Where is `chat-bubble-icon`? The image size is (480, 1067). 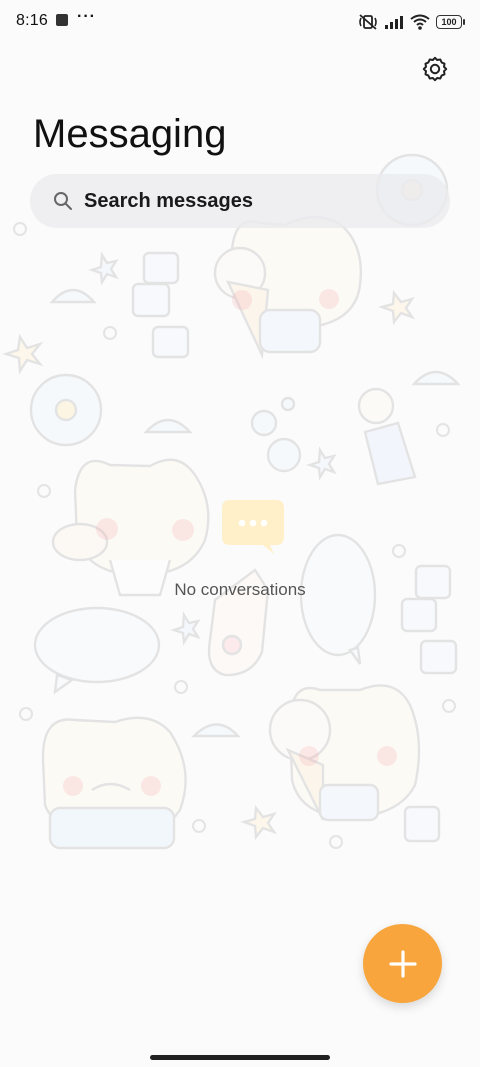 chat-bubble-icon is located at coordinates (253, 527).